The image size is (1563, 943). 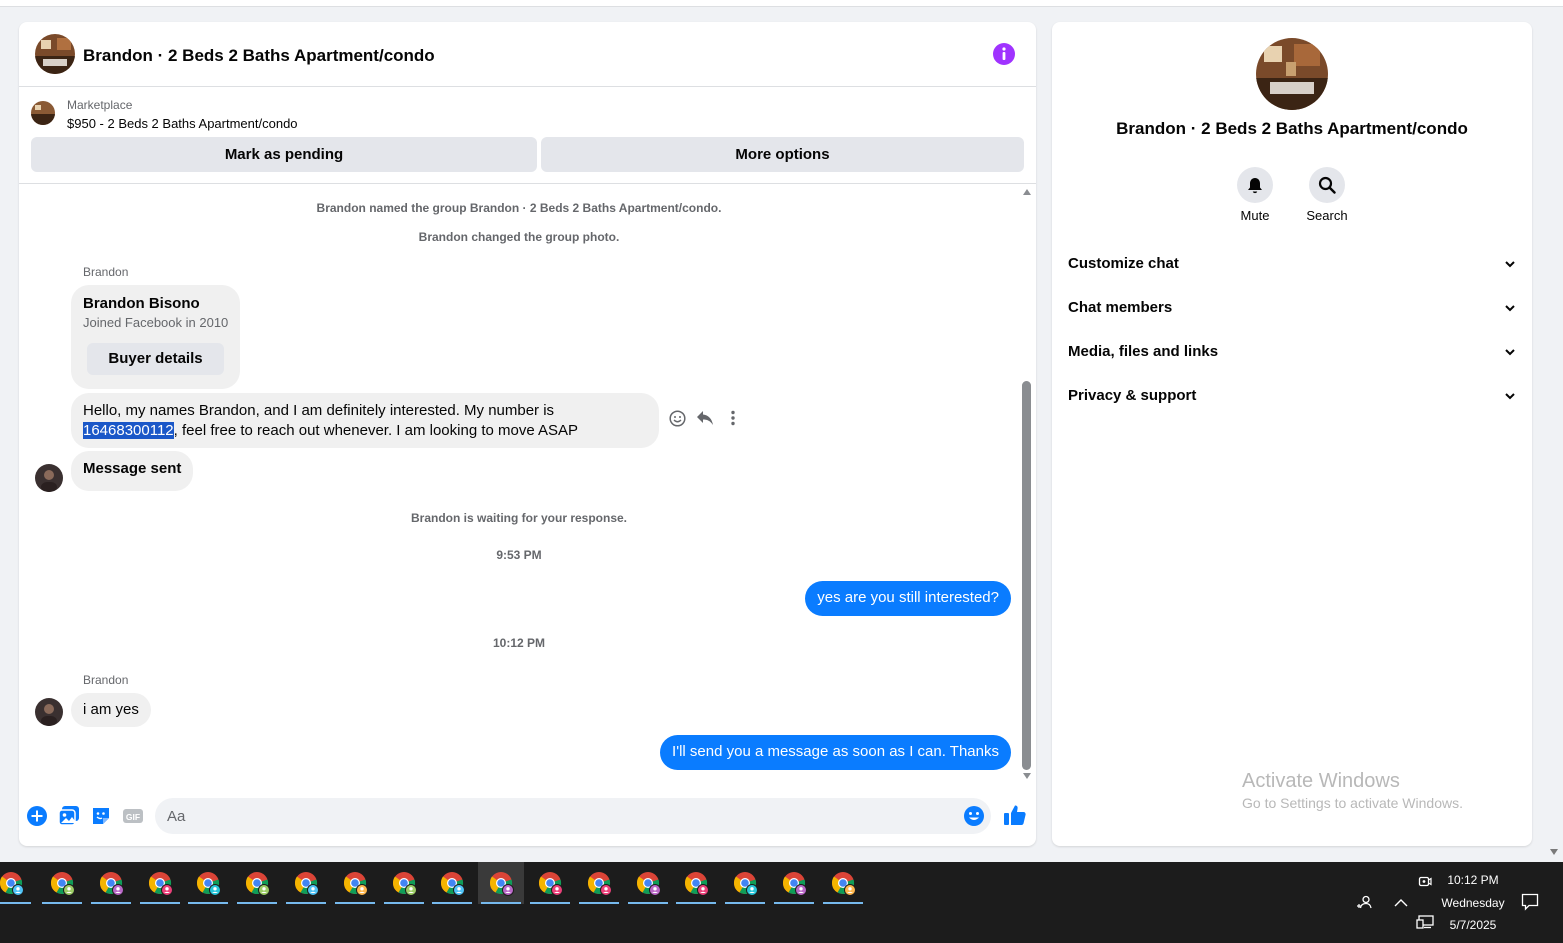 What do you see at coordinates (1327, 215) in the screenshot?
I see `search-label: Search` at bounding box center [1327, 215].